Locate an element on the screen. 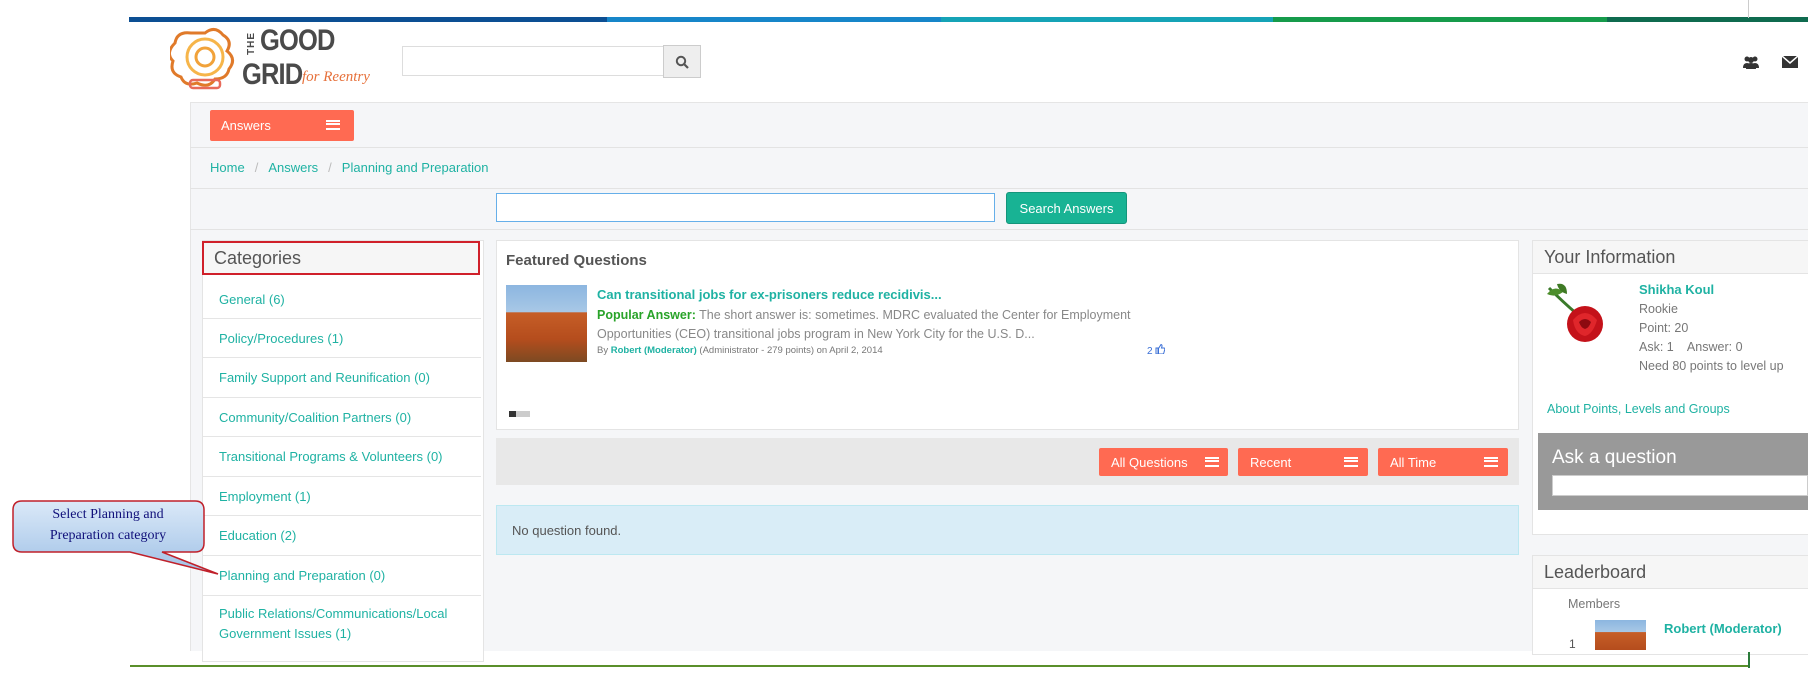 The height and width of the screenshot is (677, 1808). category-employment: Employment (1) is located at coordinates (342, 495).